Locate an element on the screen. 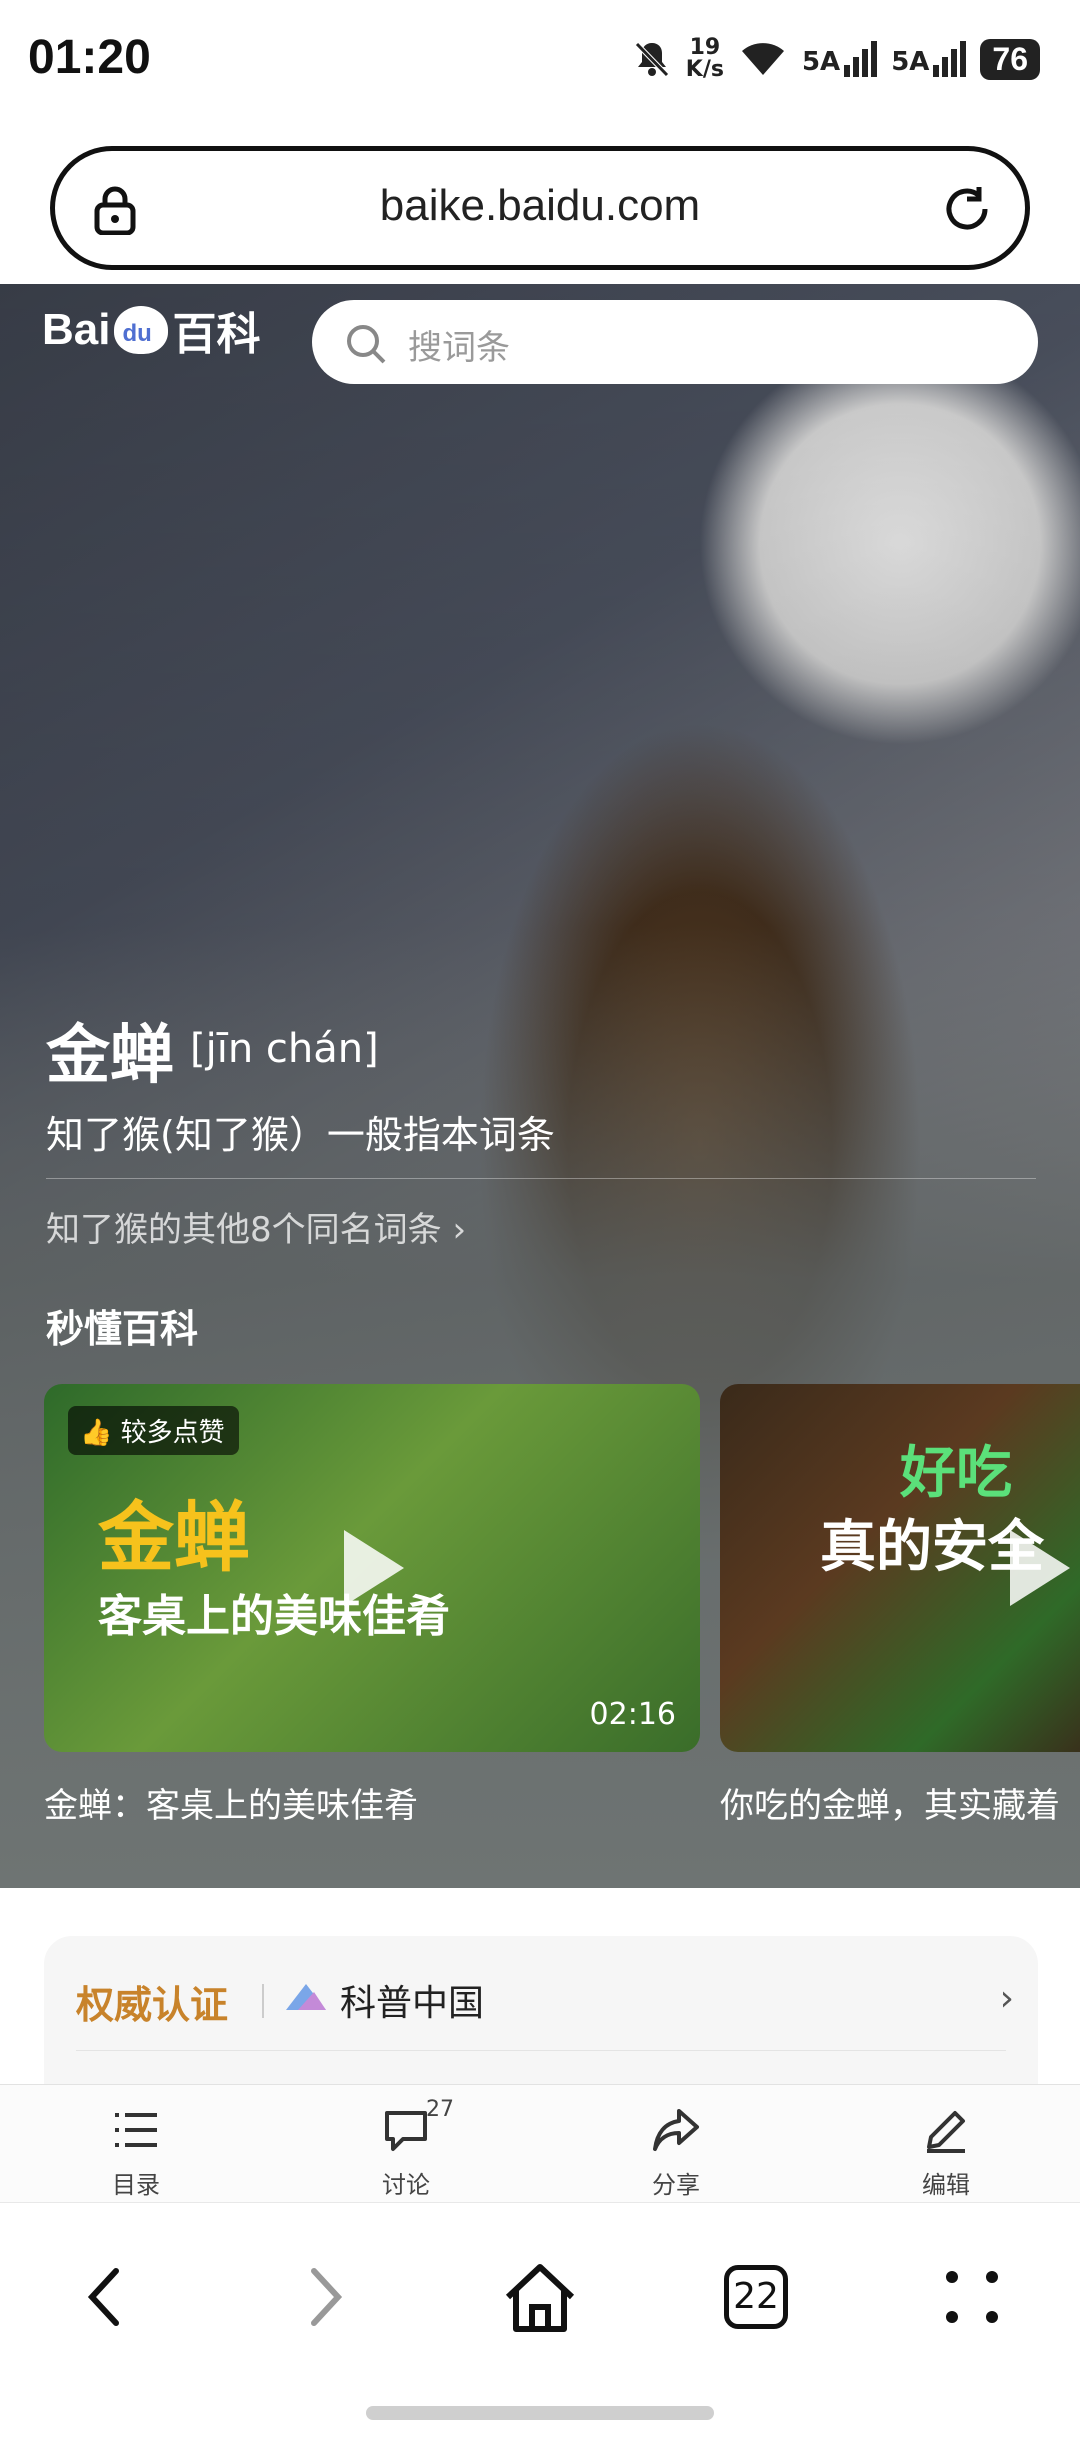  net-speed-value: 19 is located at coordinates (705, 47).